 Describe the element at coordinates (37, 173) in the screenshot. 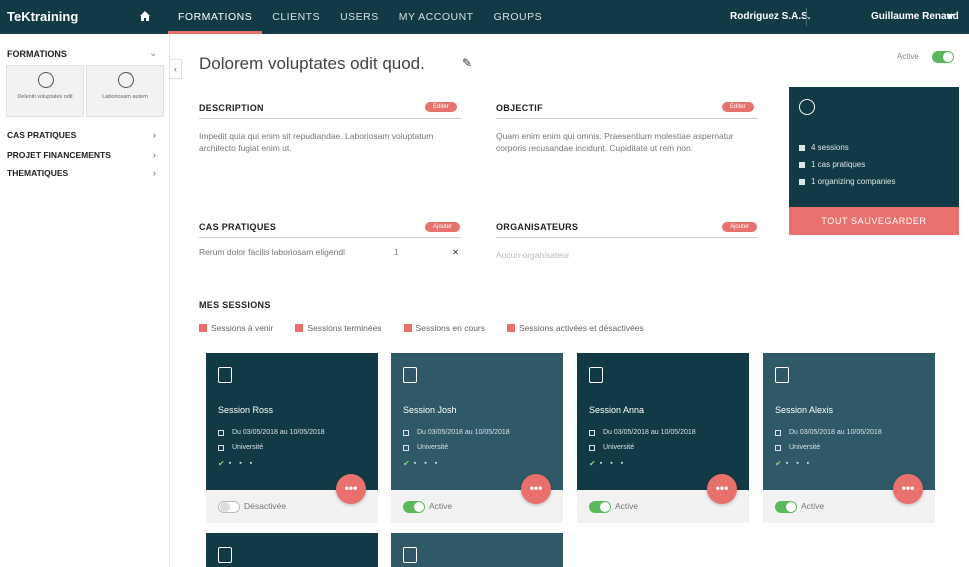

I see `sidebar-item-thematiques: THEMATIQUES` at that location.